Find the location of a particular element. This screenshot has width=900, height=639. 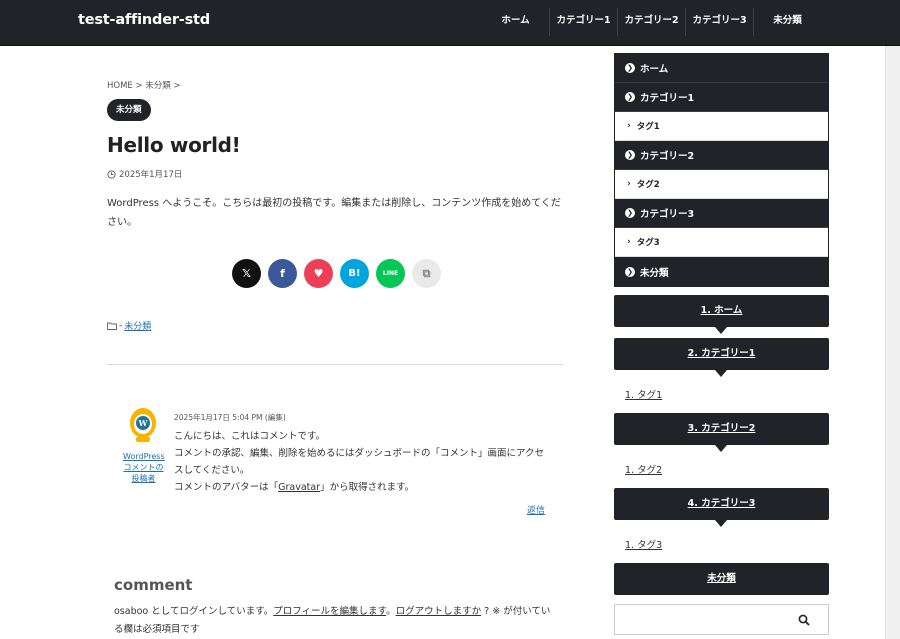

line-icon: LINE is located at coordinates (390, 273).